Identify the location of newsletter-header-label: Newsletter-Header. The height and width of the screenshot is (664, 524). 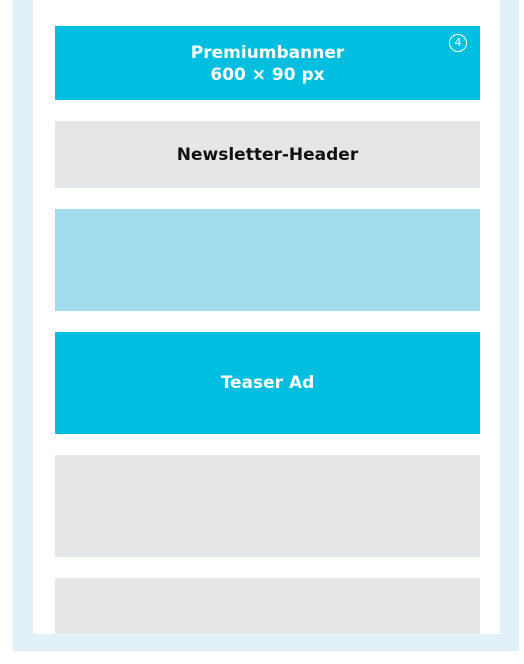
(267, 154).